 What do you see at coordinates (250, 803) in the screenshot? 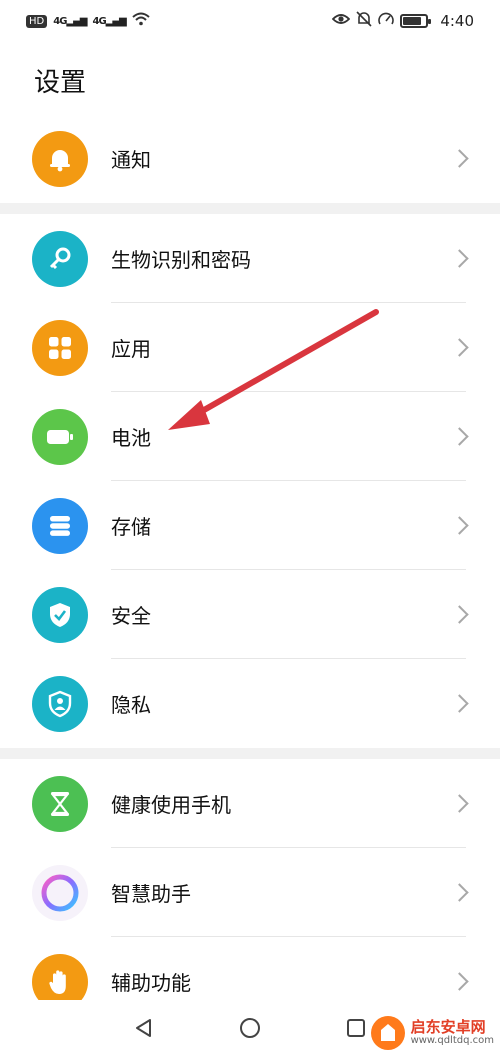
I see `settings-item-digital-balance: 健康使用手机` at bounding box center [250, 803].